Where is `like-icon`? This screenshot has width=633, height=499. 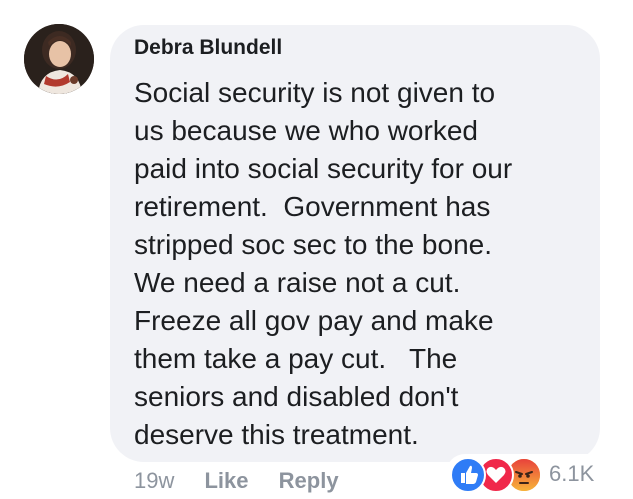
like-icon is located at coordinates (468, 475).